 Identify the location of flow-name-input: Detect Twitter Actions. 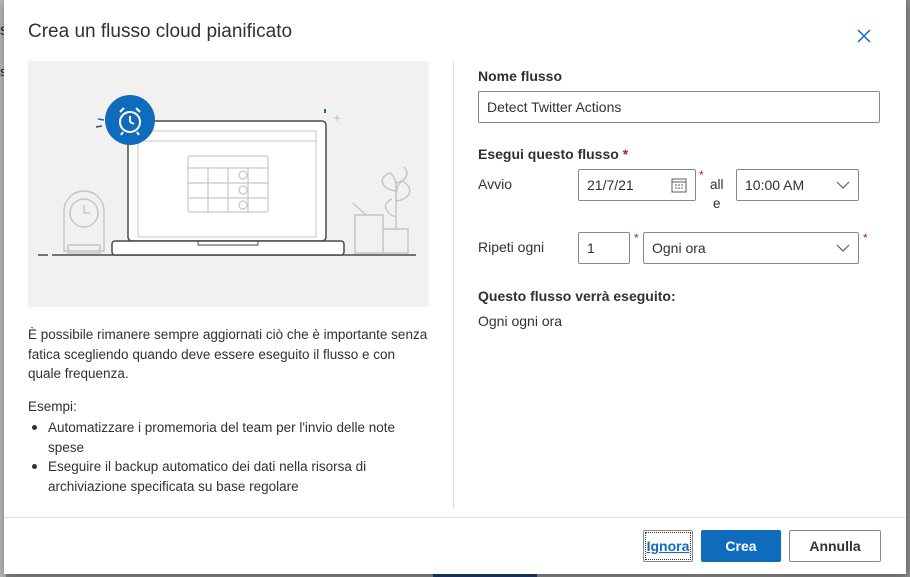
(679, 107).